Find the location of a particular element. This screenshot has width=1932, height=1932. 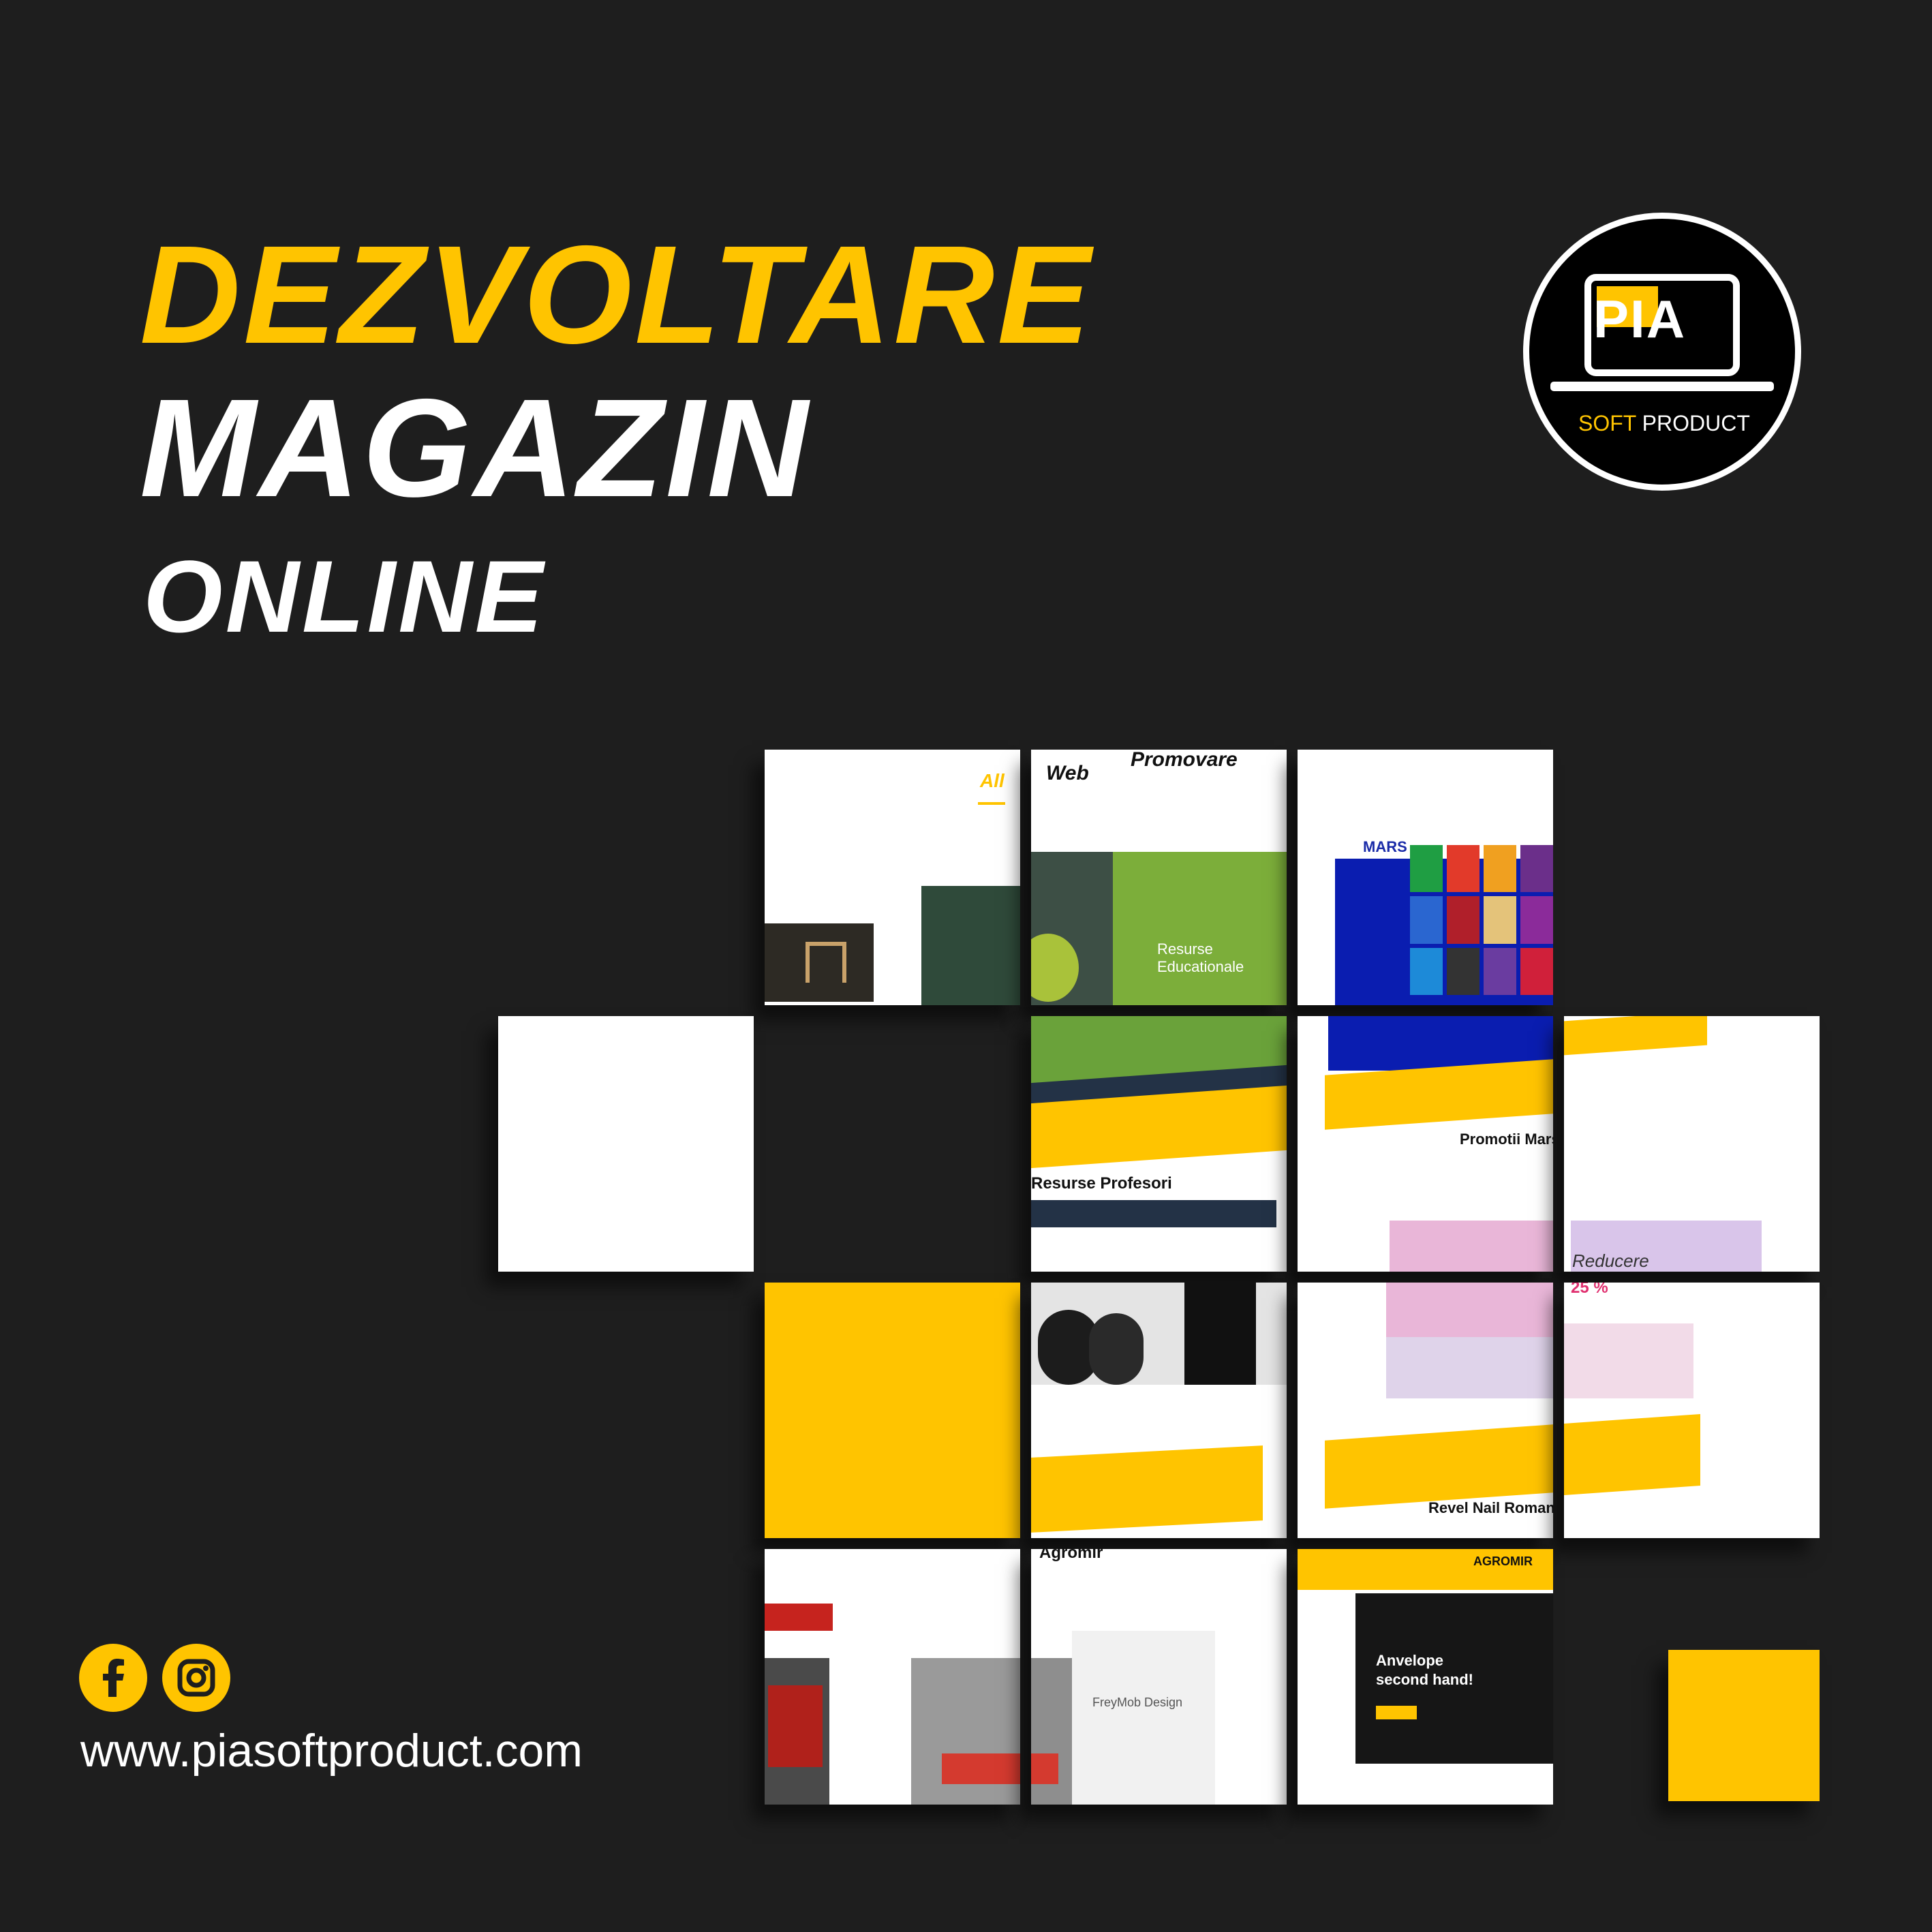

facebook-button is located at coordinates (113, 1678).